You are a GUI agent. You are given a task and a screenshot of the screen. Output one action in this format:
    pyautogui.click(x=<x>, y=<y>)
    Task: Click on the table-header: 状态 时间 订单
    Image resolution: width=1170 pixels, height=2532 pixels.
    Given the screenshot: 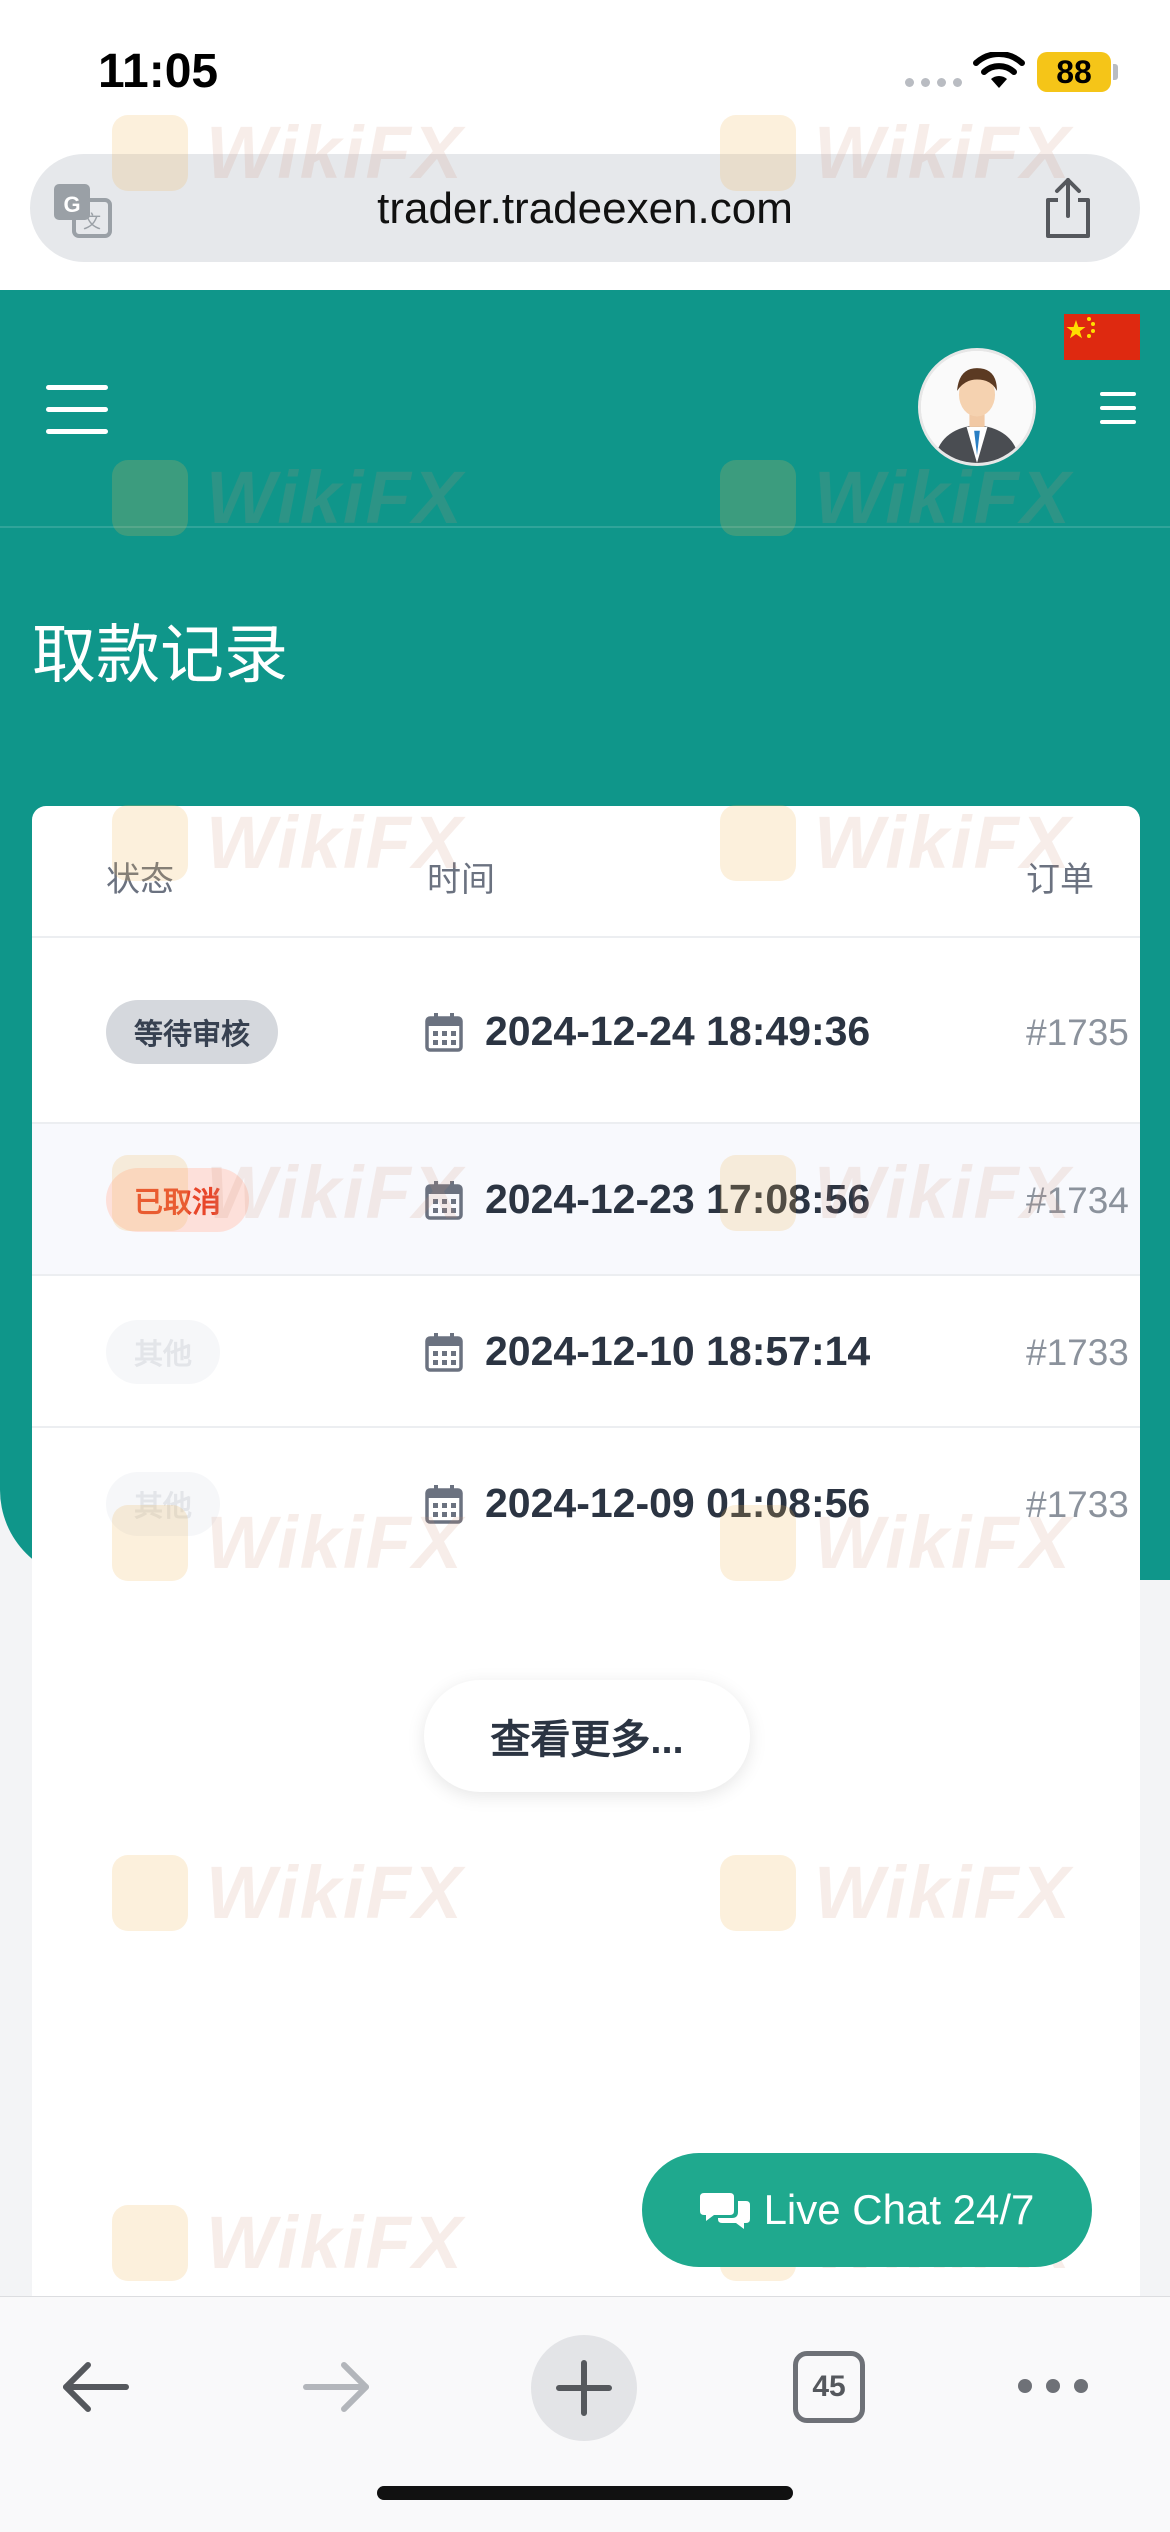 What is the action you would take?
    pyautogui.click(x=586, y=872)
    